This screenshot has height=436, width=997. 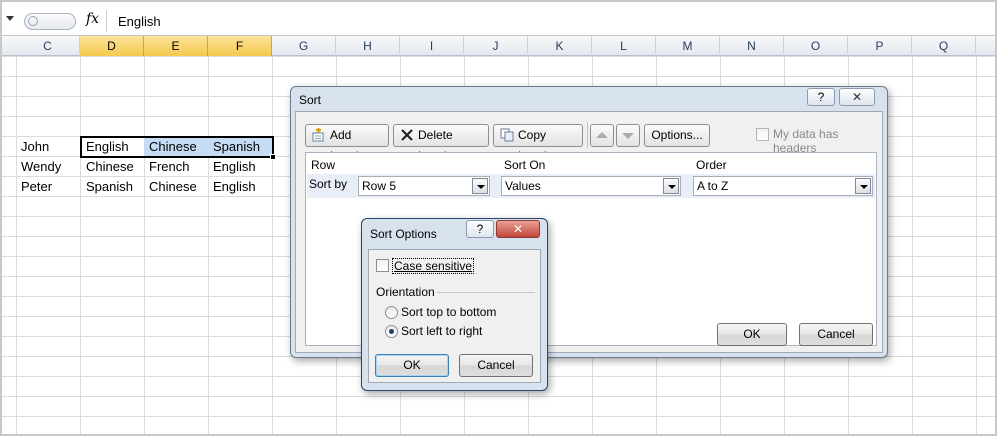 I want to click on cell-f-row2: English, so click(x=240, y=167).